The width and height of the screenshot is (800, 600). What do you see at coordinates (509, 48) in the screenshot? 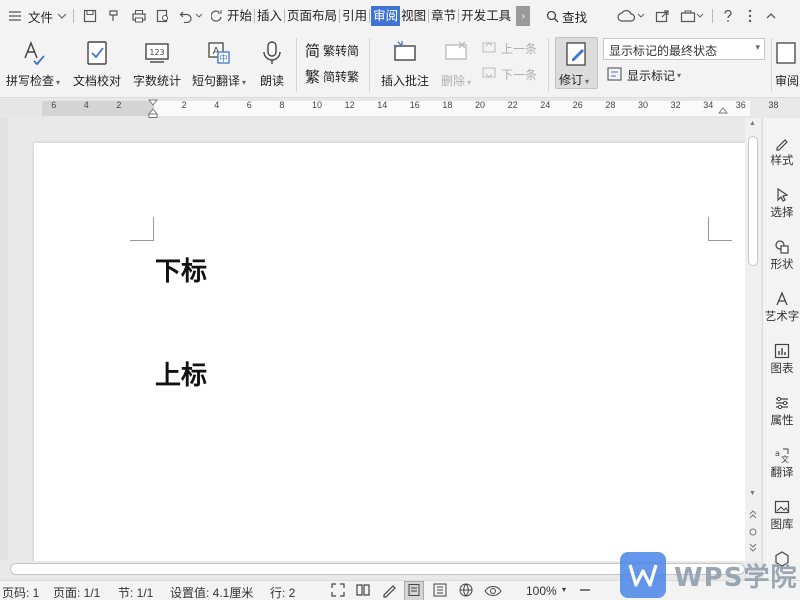
I see `prev-comment-button: 上一条` at bounding box center [509, 48].